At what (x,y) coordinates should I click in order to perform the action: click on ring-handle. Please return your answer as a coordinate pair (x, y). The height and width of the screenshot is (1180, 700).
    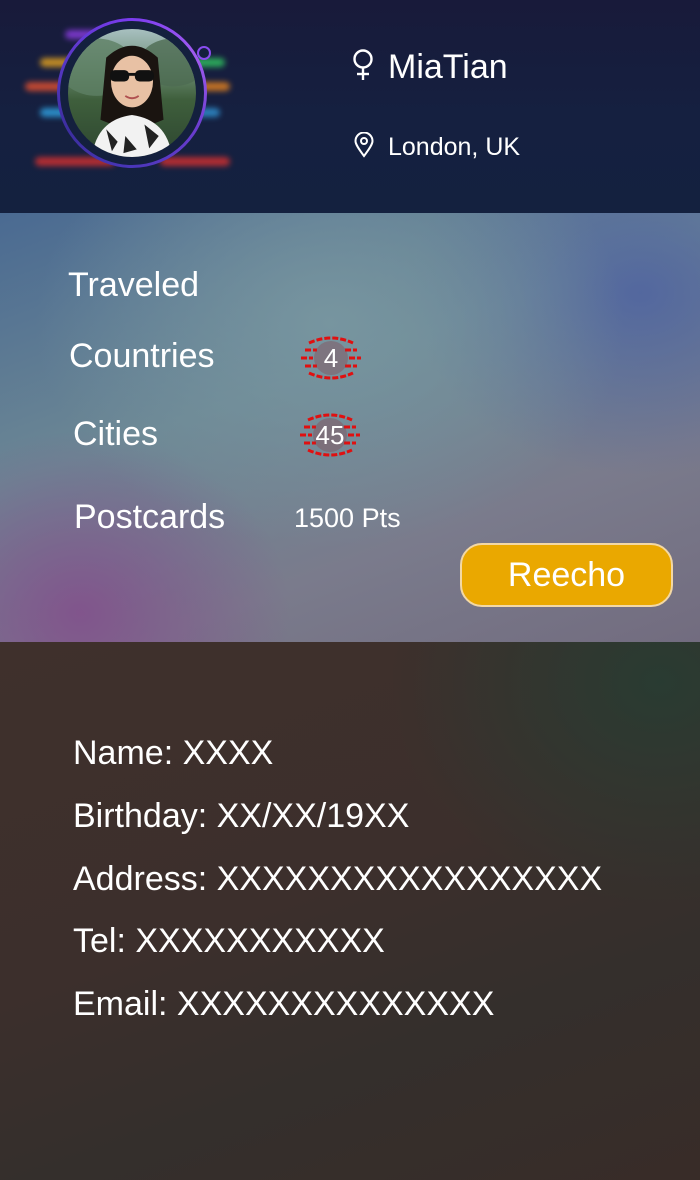
    Looking at the image, I should click on (204, 53).